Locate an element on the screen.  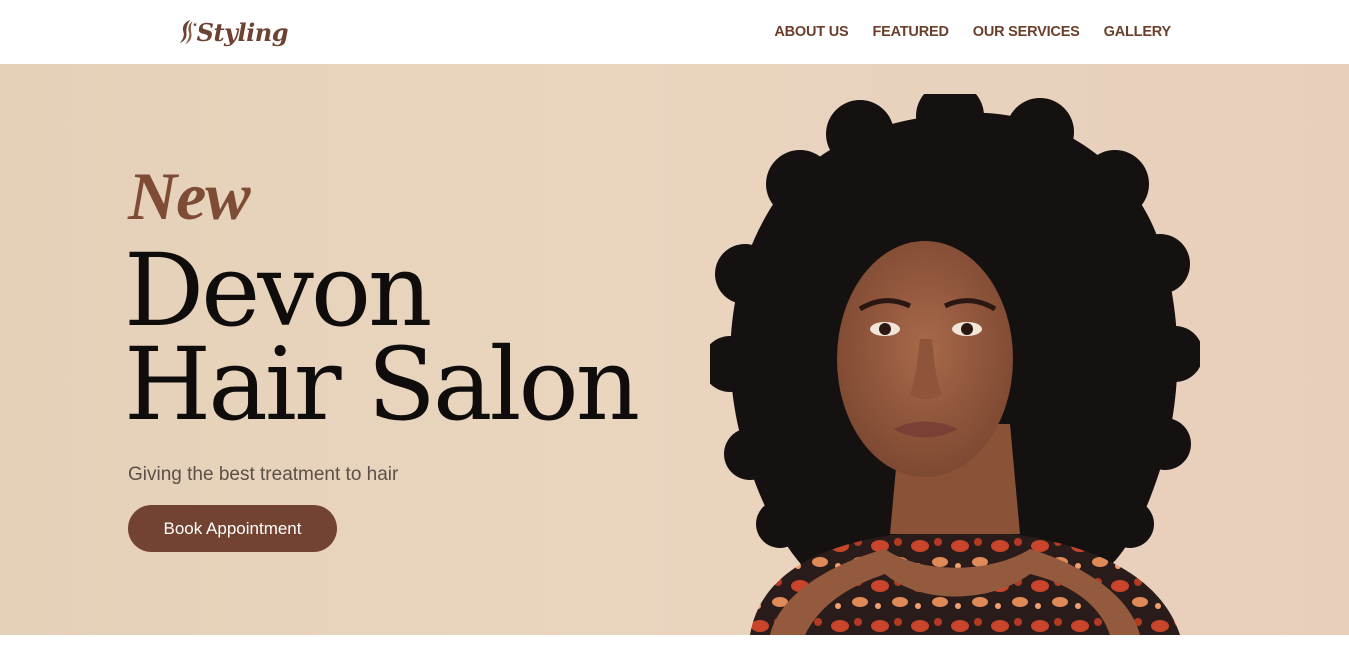
main-nav: ABOUT US FEATURED OUR SERVICES GALLERY is located at coordinates (972, 32).